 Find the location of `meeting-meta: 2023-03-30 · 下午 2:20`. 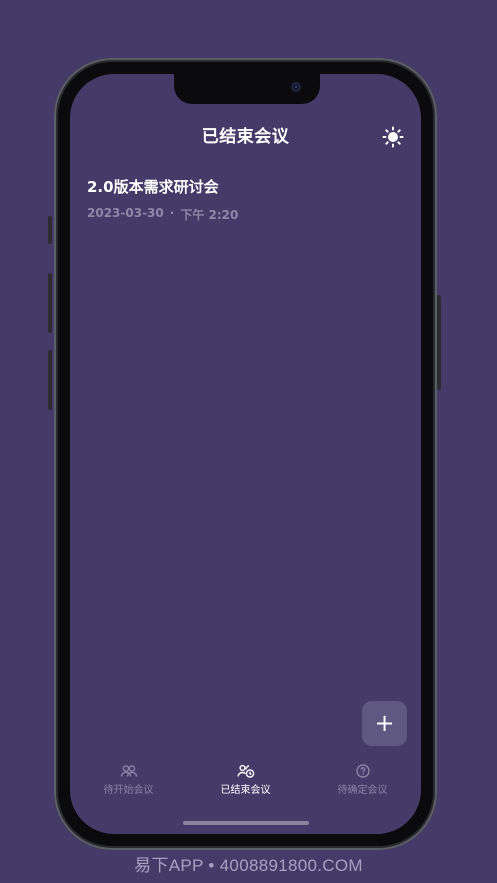

meeting-meta: 2023-03-30 · 下午 2:20 is located at coordinates (242, 214).